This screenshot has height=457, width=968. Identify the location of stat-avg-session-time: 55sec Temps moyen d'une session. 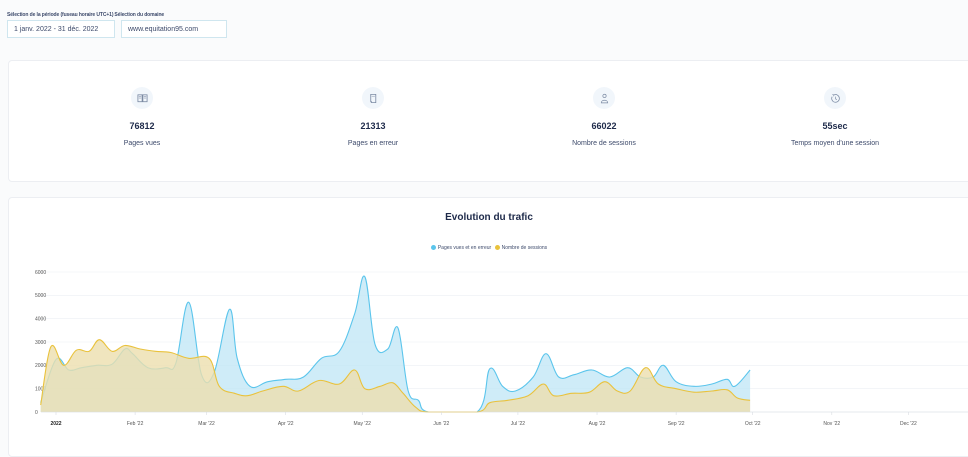
(835, 104).